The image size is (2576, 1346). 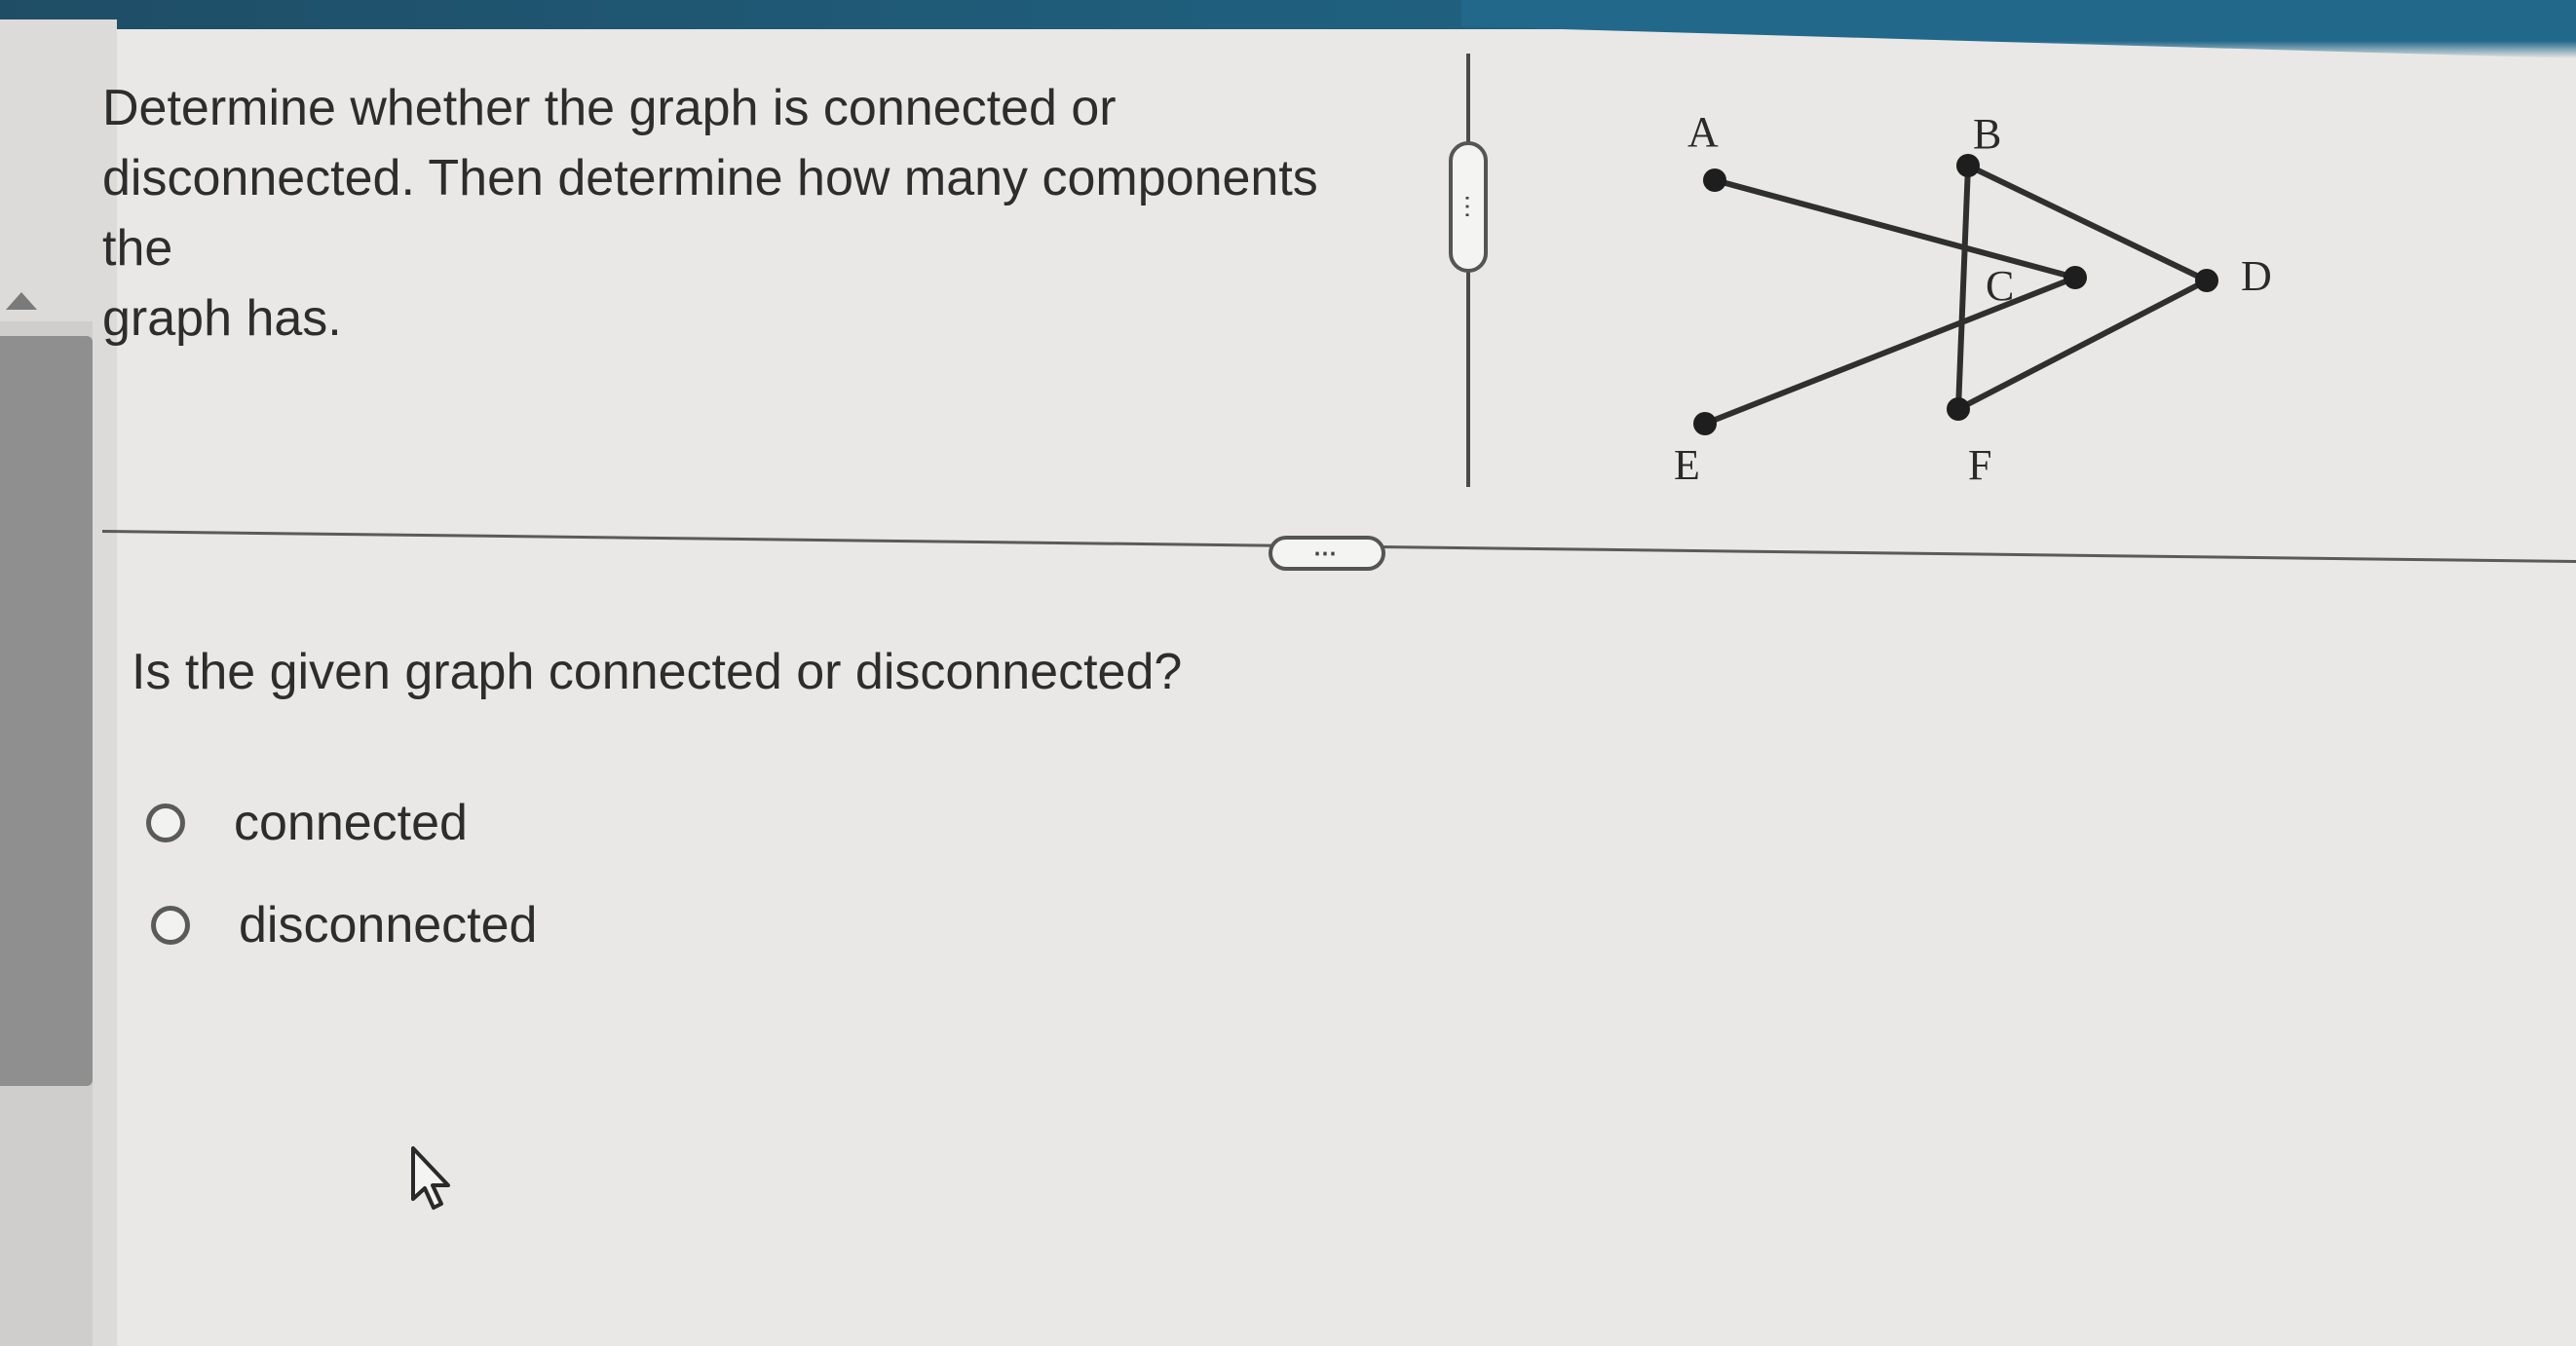 What do you see at coordinates (388, 925) in the screenshot?
I see `option-disconnected-label: disconnected` at bounding box center [388, 925].